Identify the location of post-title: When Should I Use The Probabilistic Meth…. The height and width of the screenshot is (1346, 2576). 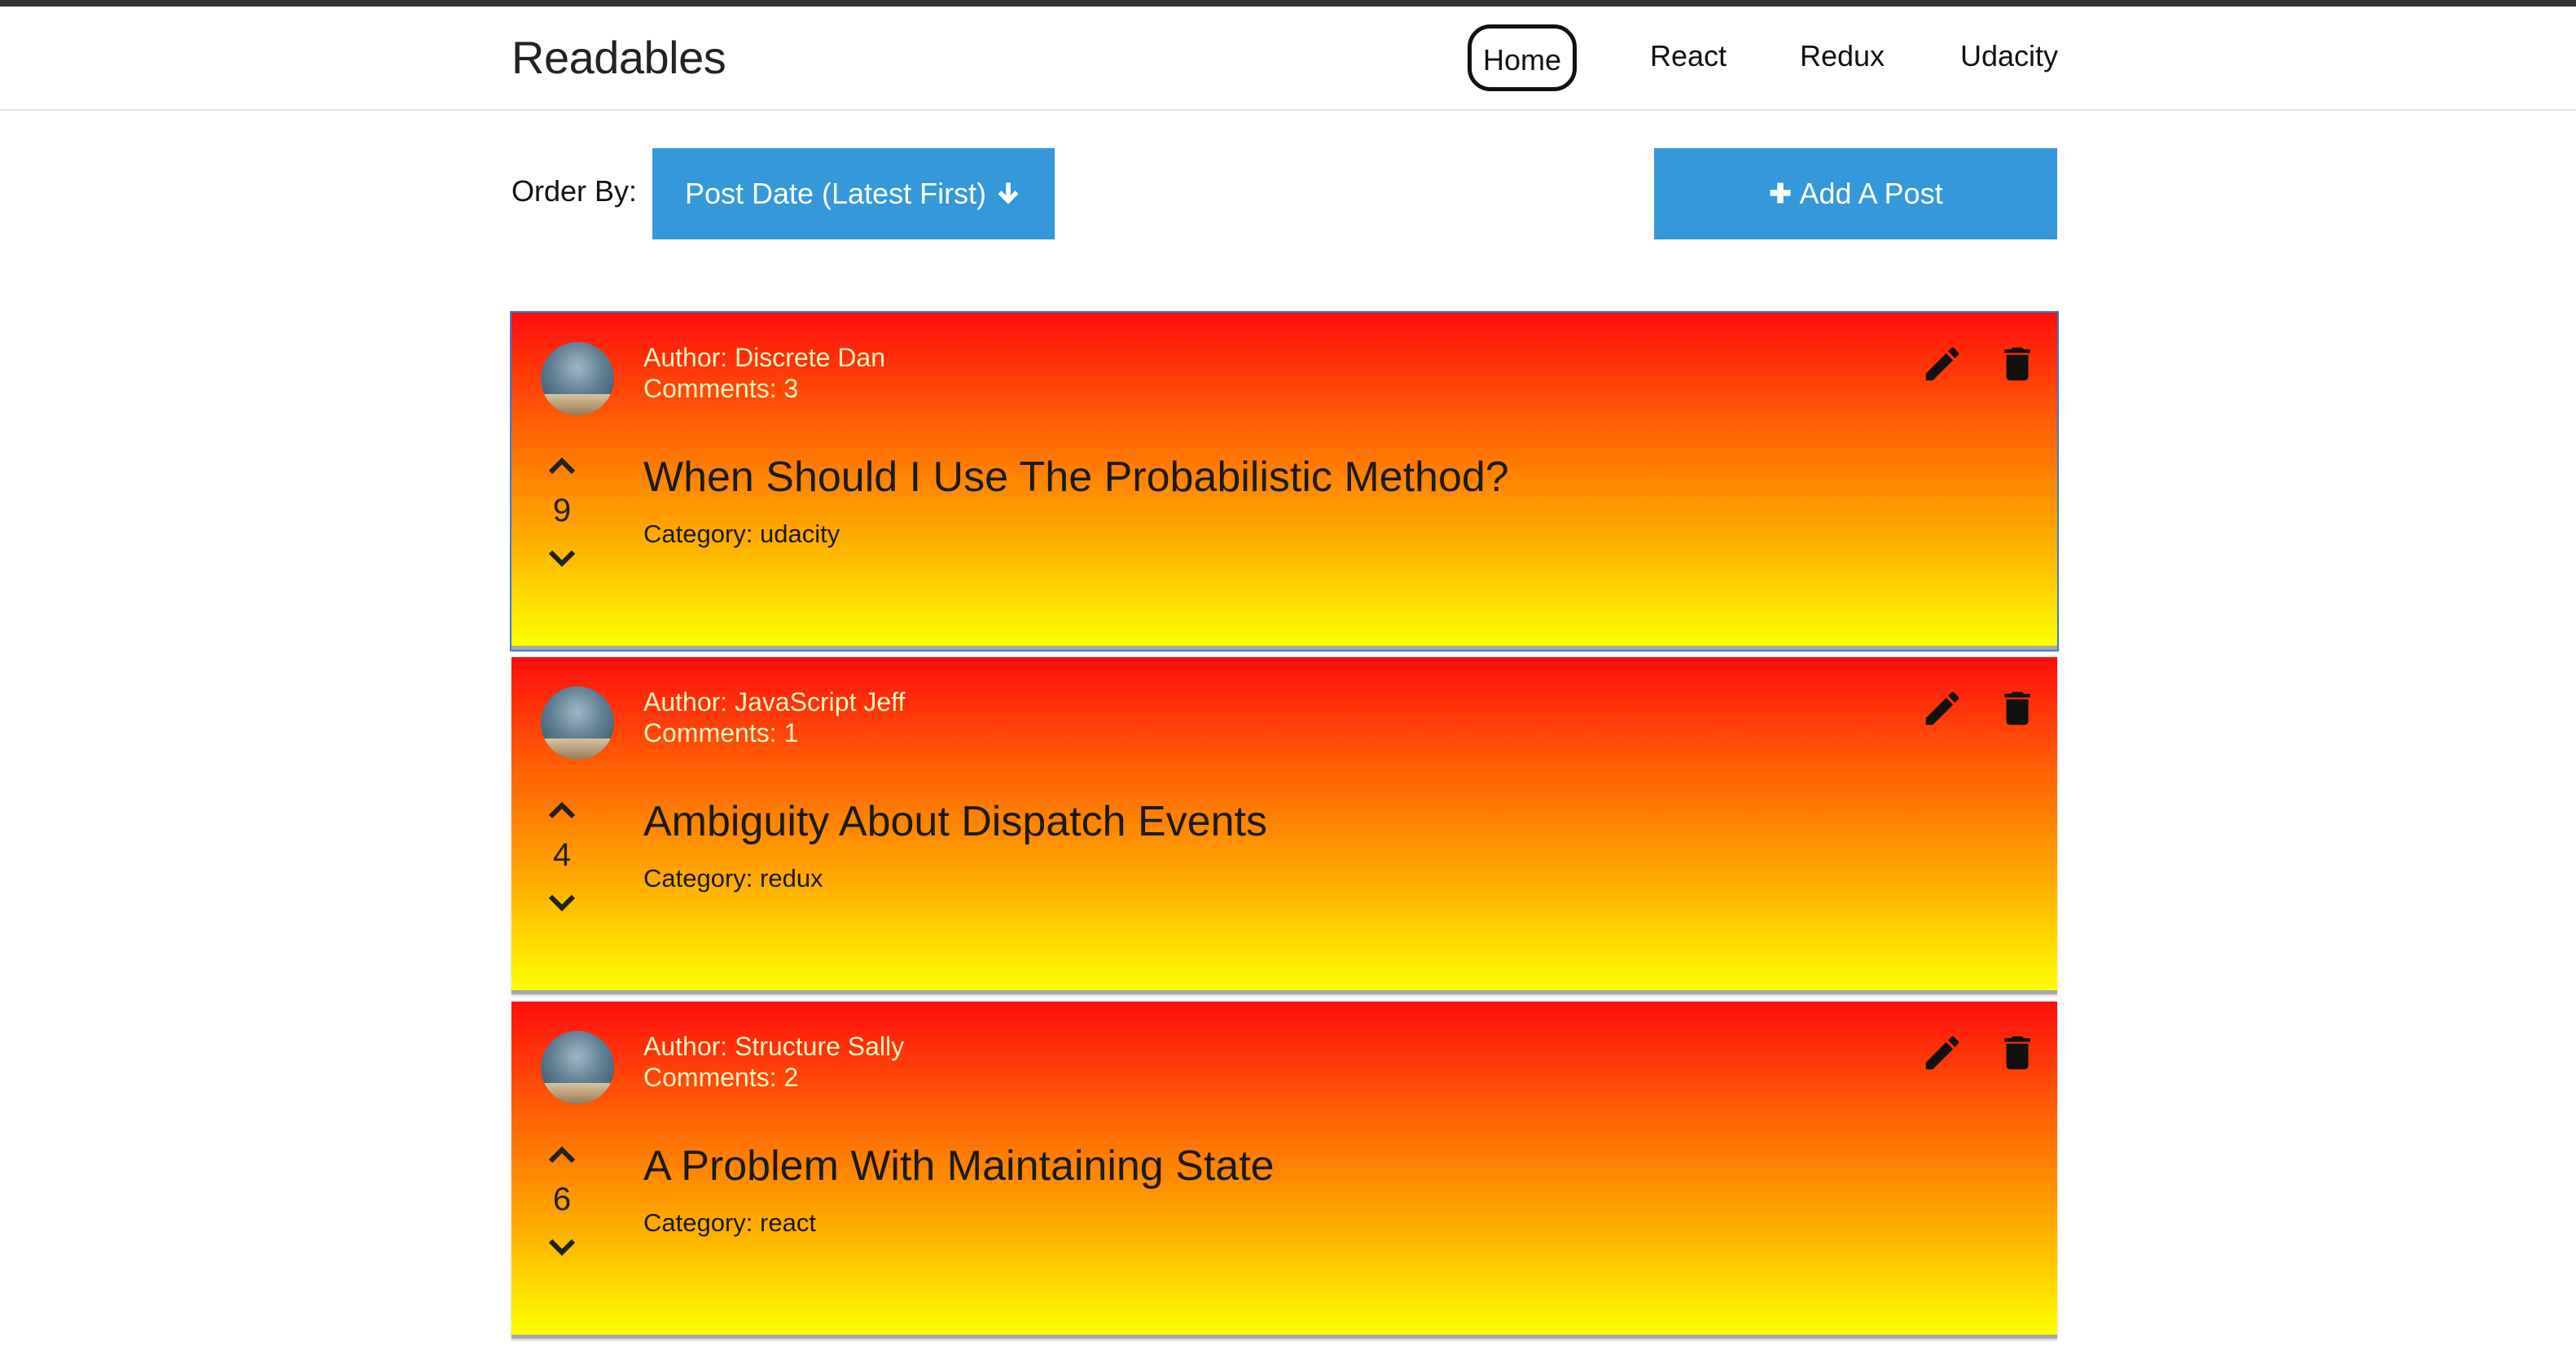
(1076, 477).